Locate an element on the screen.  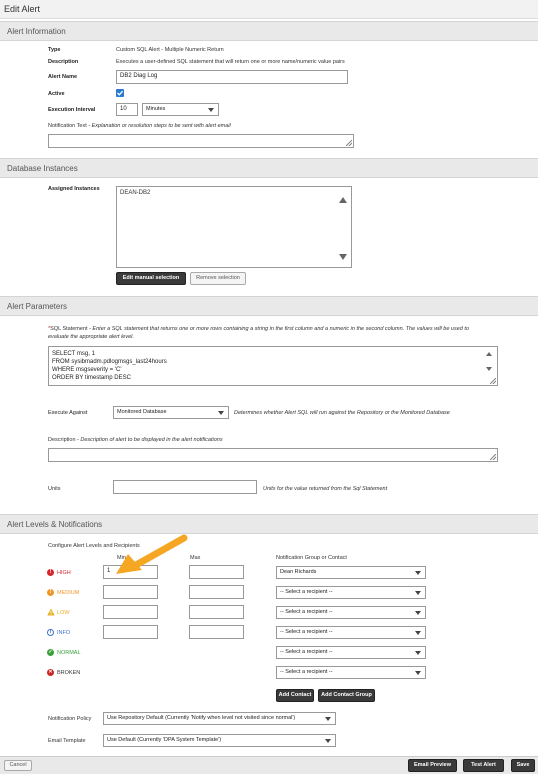
alert-name-input: DB2 Diag Log is located at coordinates (232, 77).